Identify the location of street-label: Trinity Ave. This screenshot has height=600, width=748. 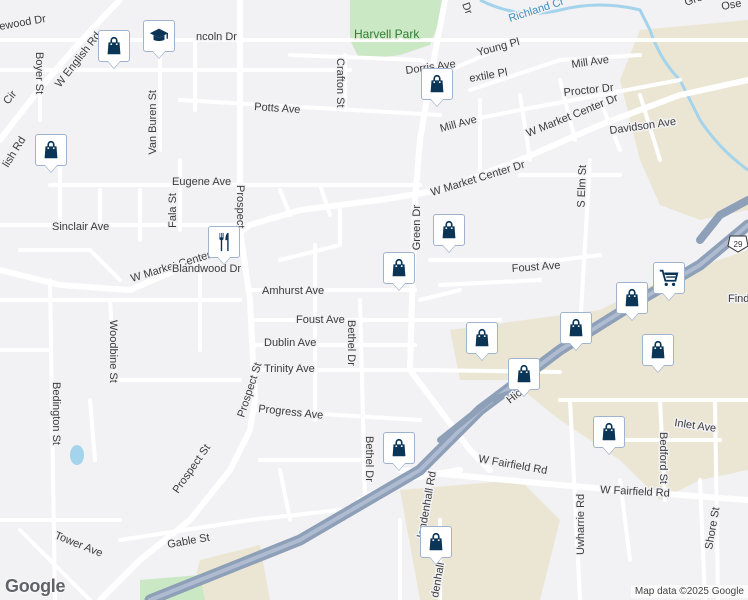
(289, 369).